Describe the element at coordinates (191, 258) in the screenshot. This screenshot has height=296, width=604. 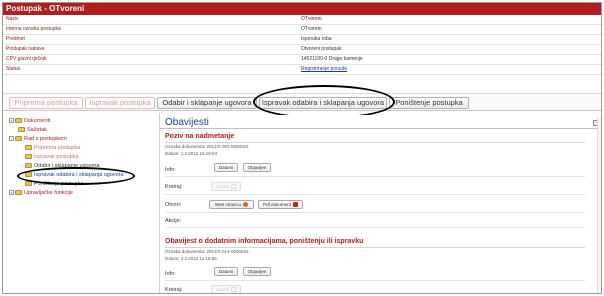
I see `notice-date: Datum: 2.2.2012 11:15:55` at that location.